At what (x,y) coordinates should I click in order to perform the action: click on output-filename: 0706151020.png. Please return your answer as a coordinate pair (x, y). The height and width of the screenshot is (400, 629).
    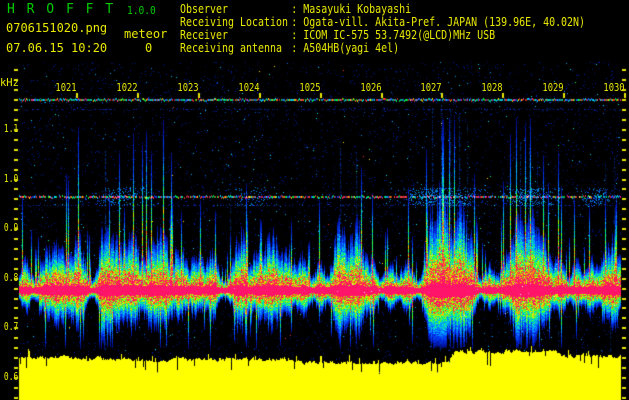
    Looking at the image, I should click on (57, 28).